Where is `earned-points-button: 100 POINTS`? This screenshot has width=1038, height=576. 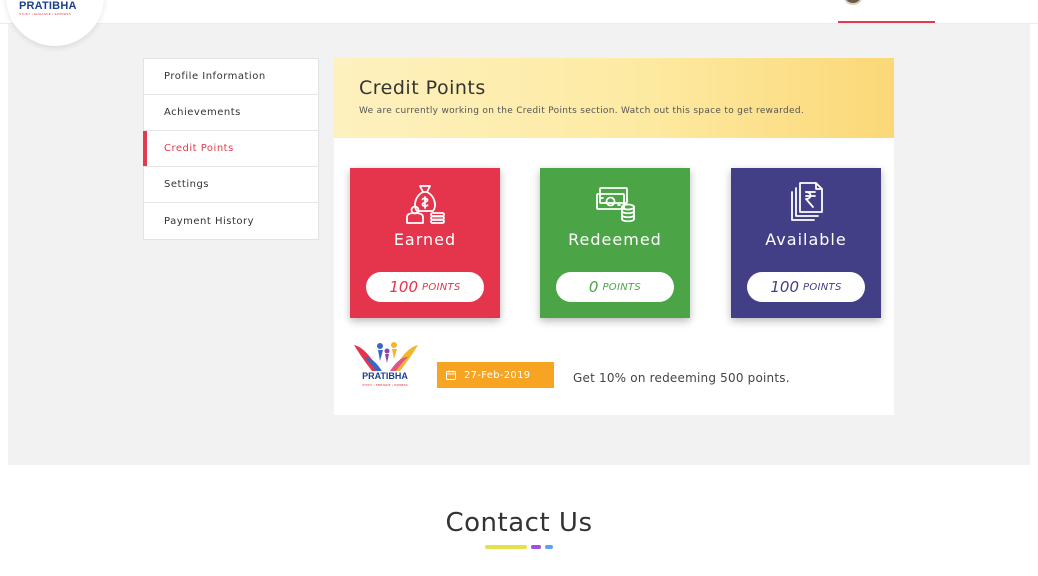 earned-points-button: 100 POINTS is located at coordinates (425, 287).